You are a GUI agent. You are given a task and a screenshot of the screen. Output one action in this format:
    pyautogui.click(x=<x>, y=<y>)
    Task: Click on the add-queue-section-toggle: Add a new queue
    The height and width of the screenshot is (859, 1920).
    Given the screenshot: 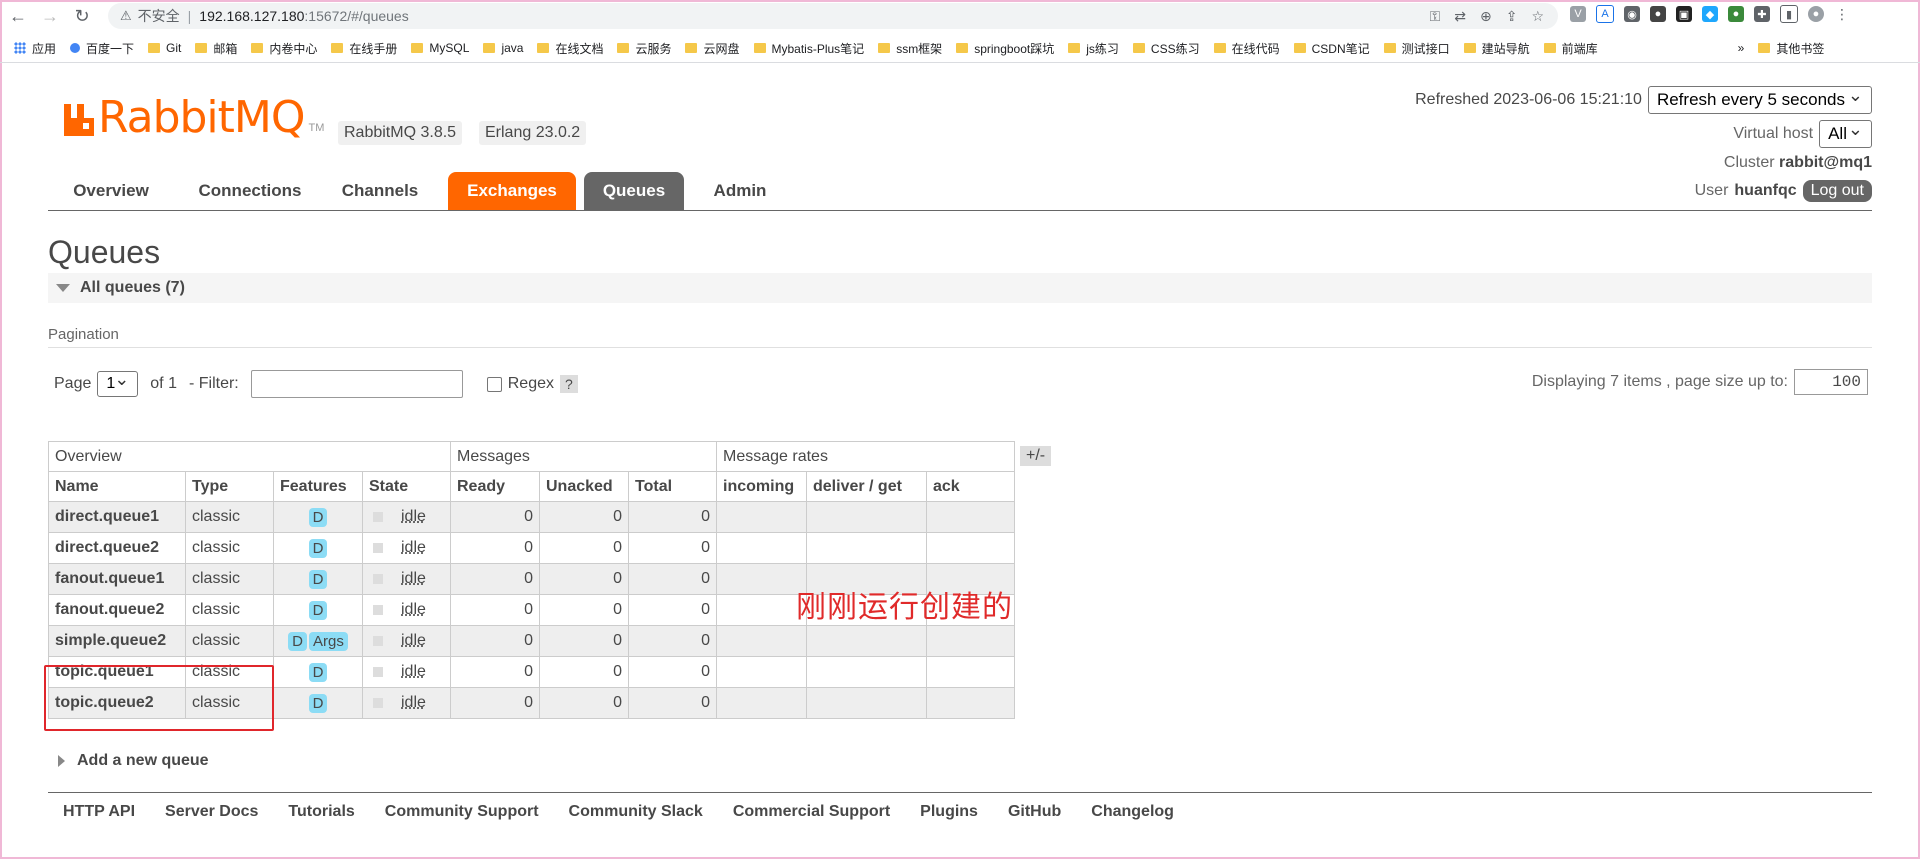 What is the action you would take?
    pyautogui.click(x=133, y=761)
    